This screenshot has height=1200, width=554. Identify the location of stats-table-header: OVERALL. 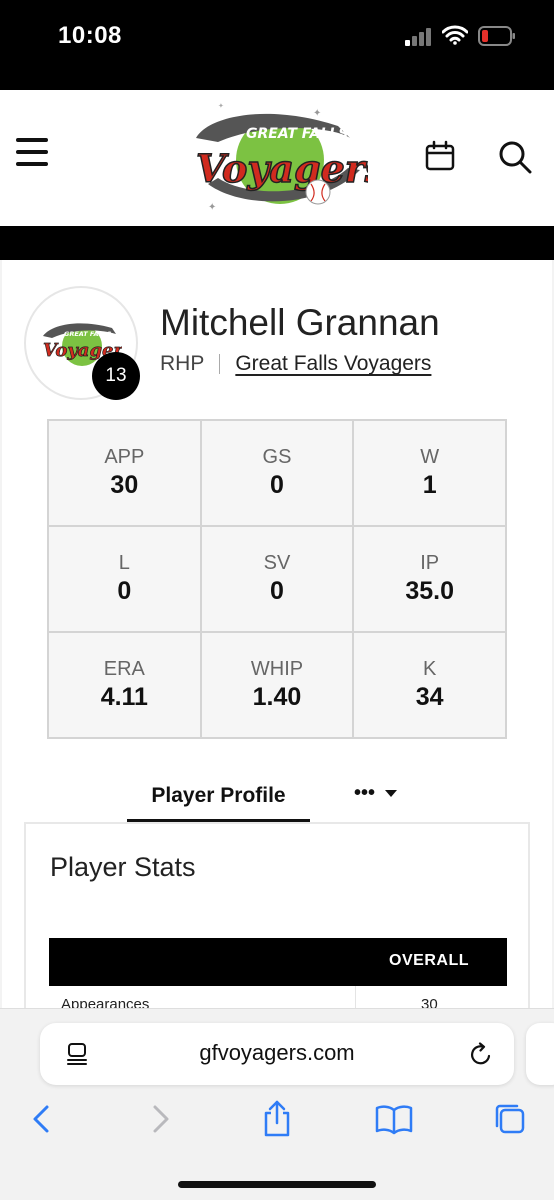
(278, 962).